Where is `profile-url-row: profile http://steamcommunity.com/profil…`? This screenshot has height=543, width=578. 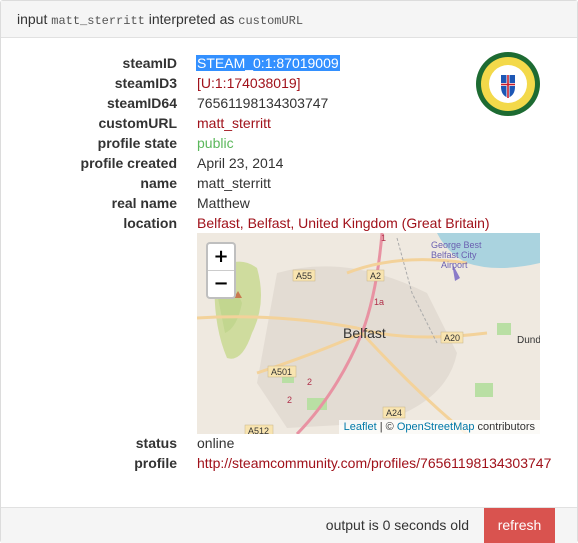 profile-url-row: profile http://steamcommunity.com/profil… is located at coordinates (289, 465).